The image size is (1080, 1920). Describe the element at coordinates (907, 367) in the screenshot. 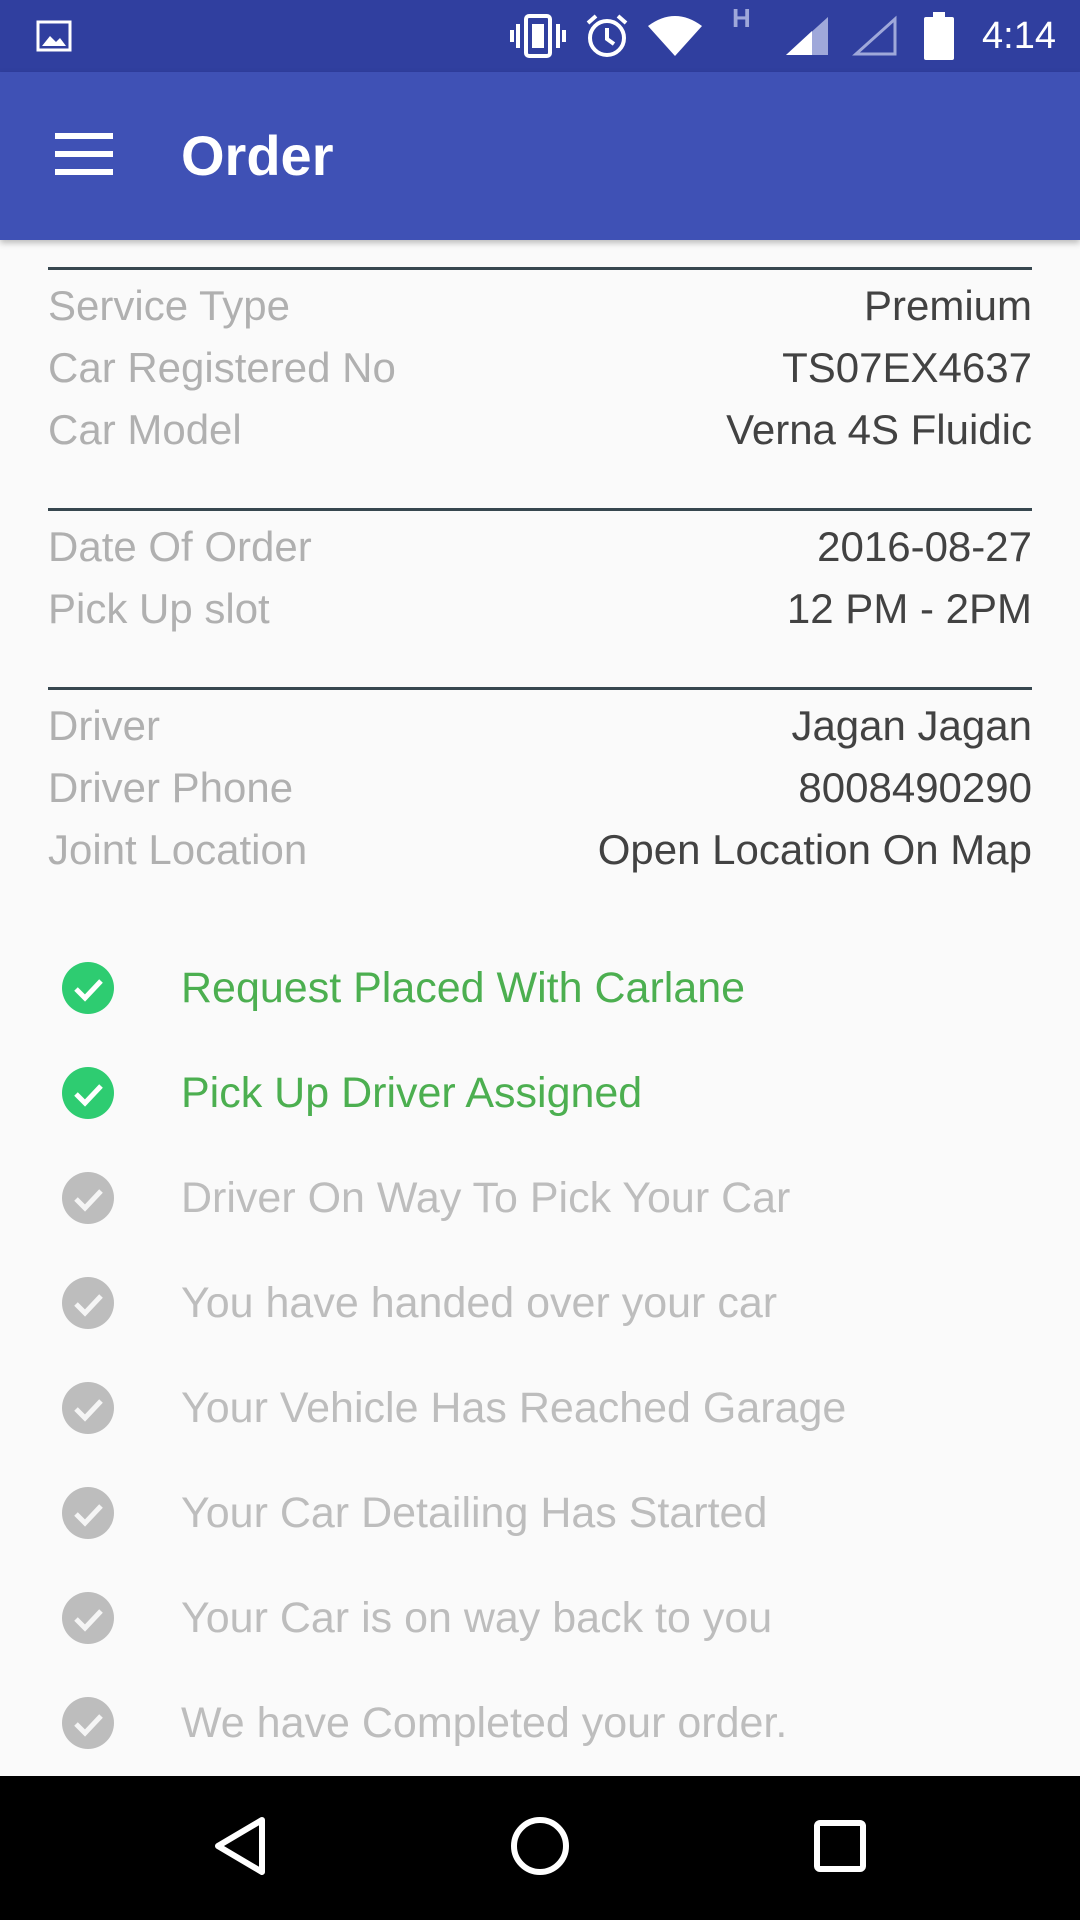

I see `detail-value: TS07EX4637` at that location.